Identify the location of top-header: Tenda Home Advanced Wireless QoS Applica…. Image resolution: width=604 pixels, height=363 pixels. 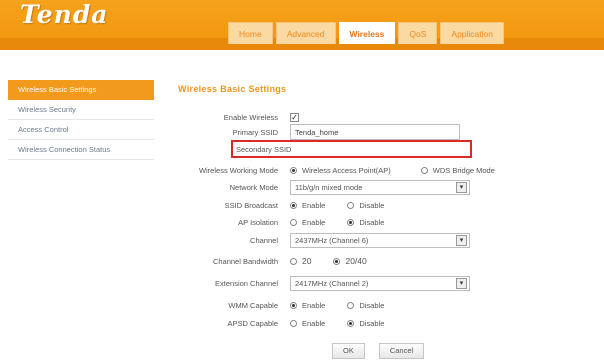
(302, 25).